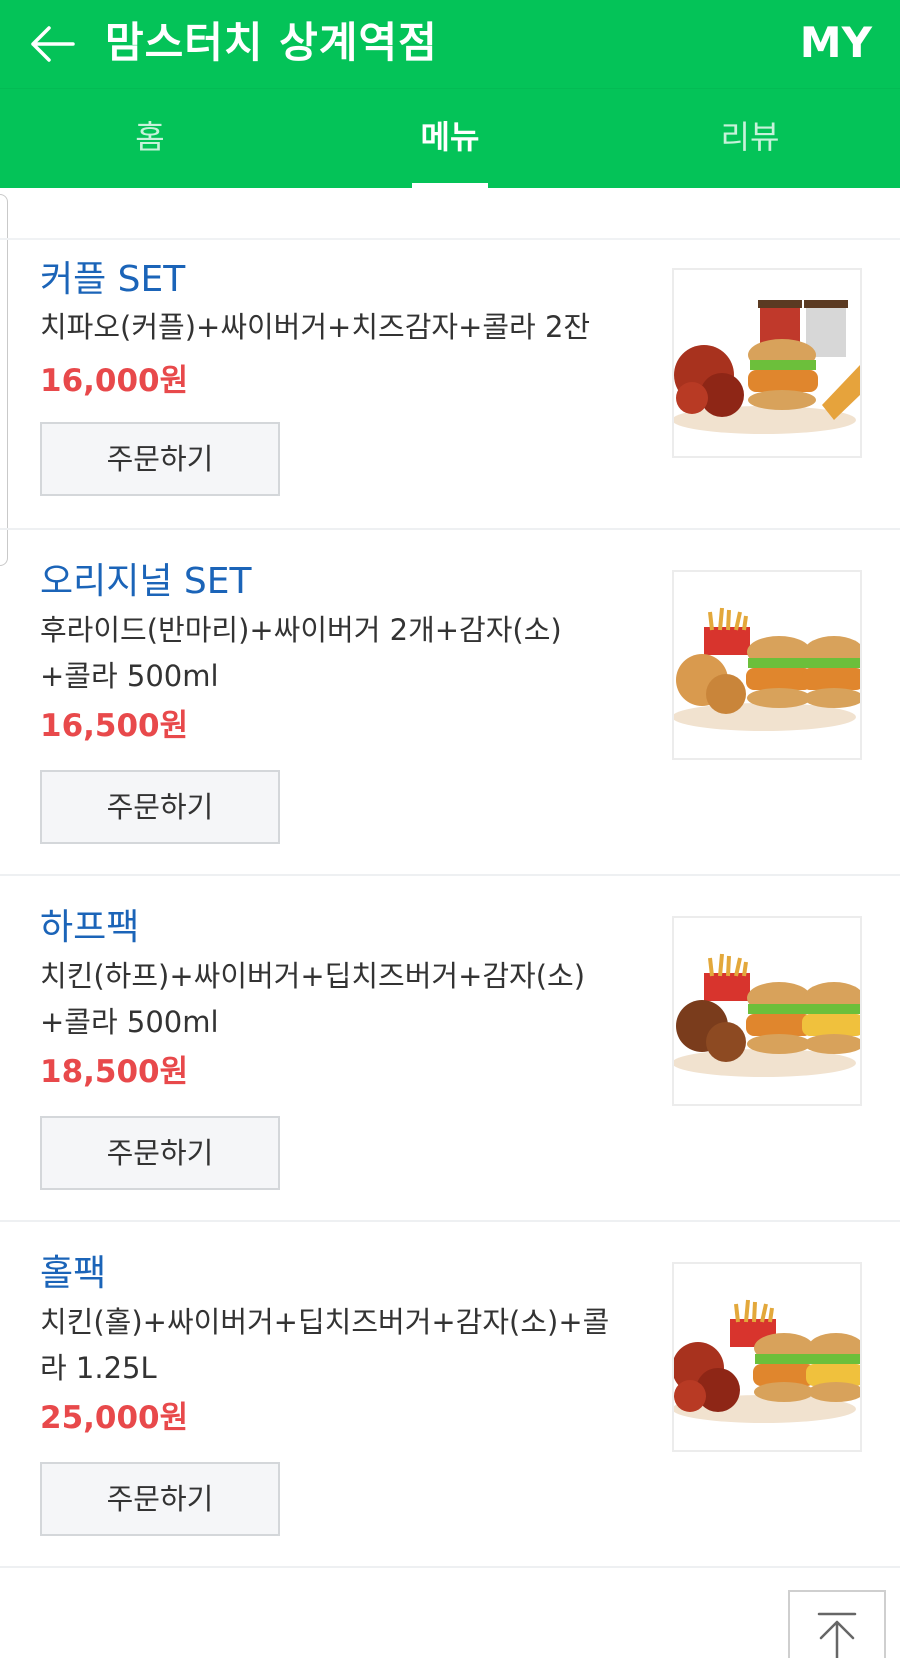 The height and width of the screenshot is (1658, 900). I want to click on arrow-up-icon, so click(837, 1635).